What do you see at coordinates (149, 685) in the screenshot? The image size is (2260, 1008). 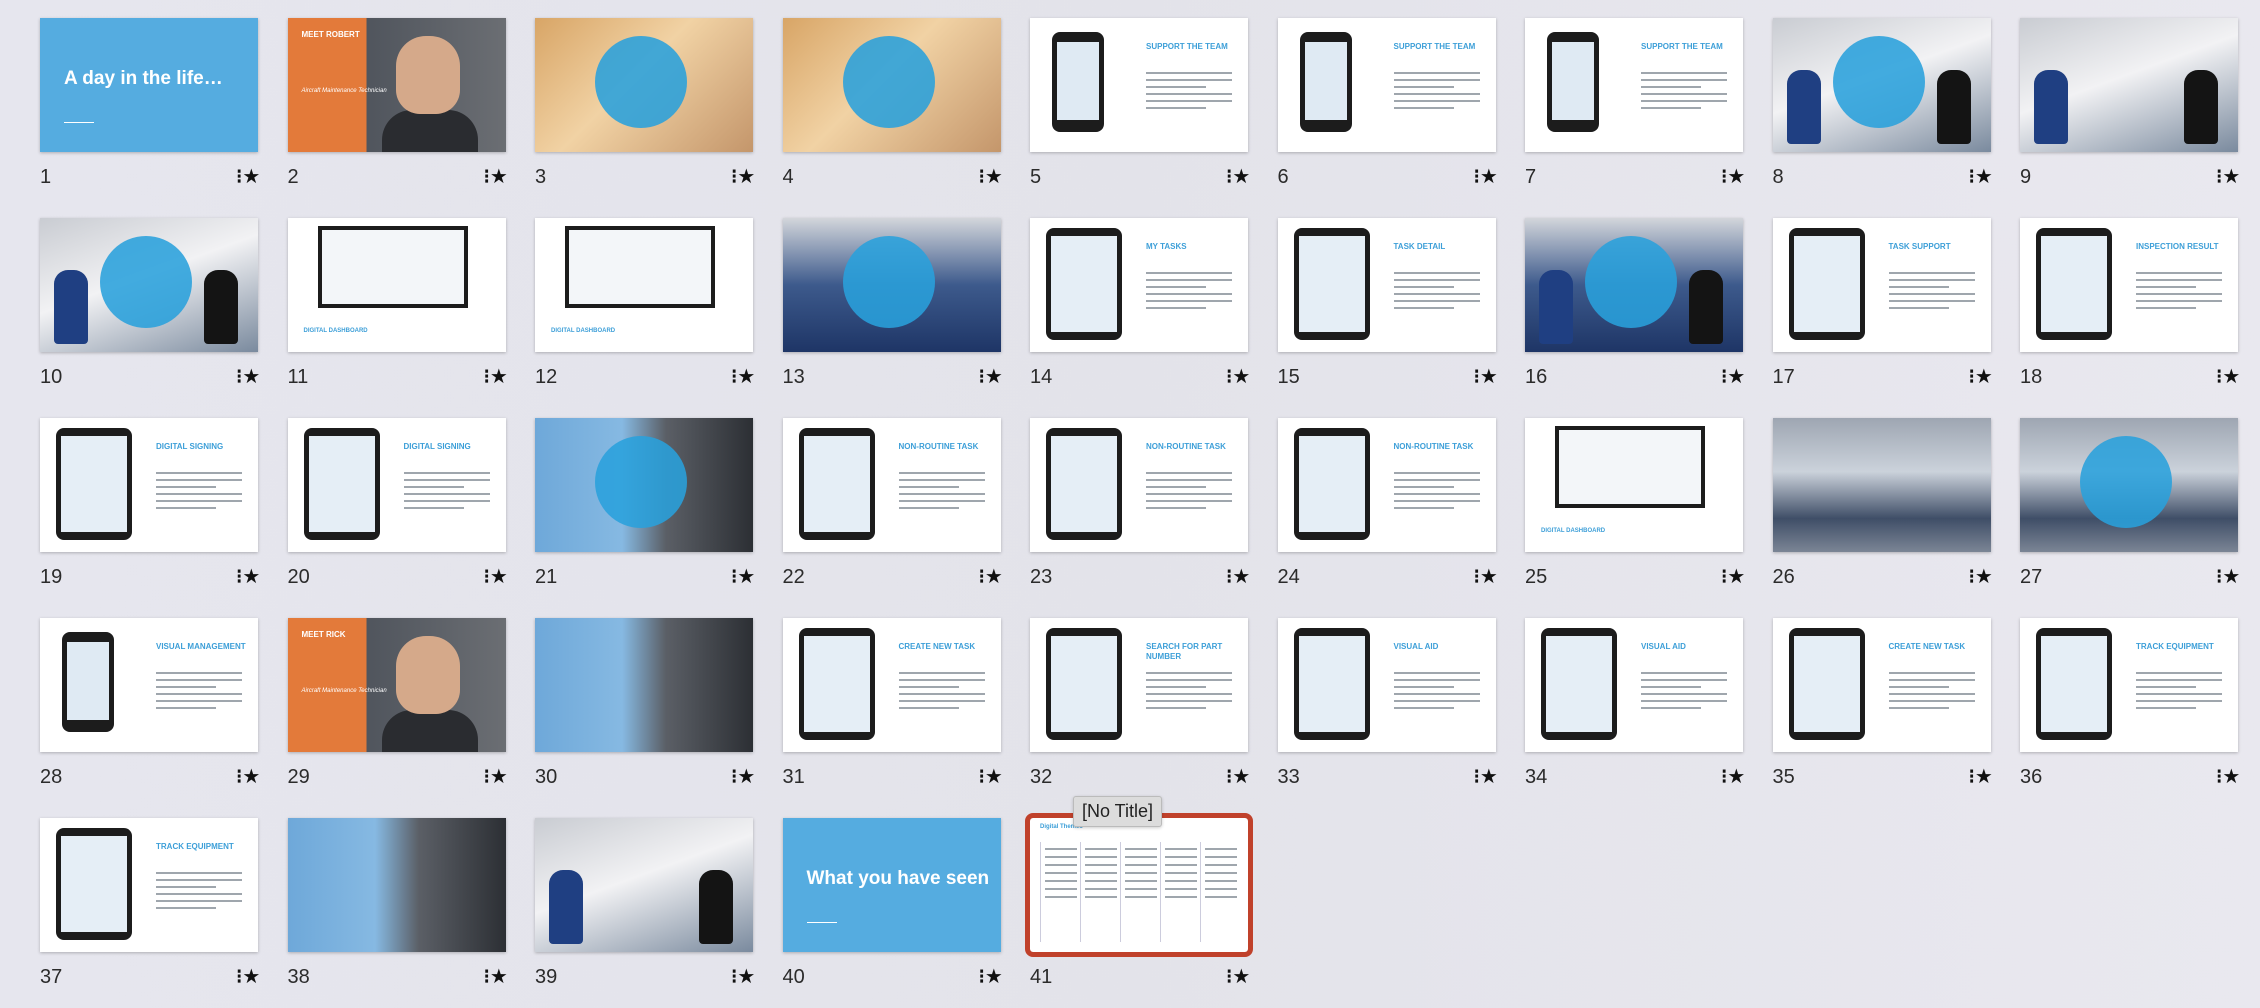 I see `slide-thumbnail: VISUAL MANAGEMENT` at bounding box center [149, 685].